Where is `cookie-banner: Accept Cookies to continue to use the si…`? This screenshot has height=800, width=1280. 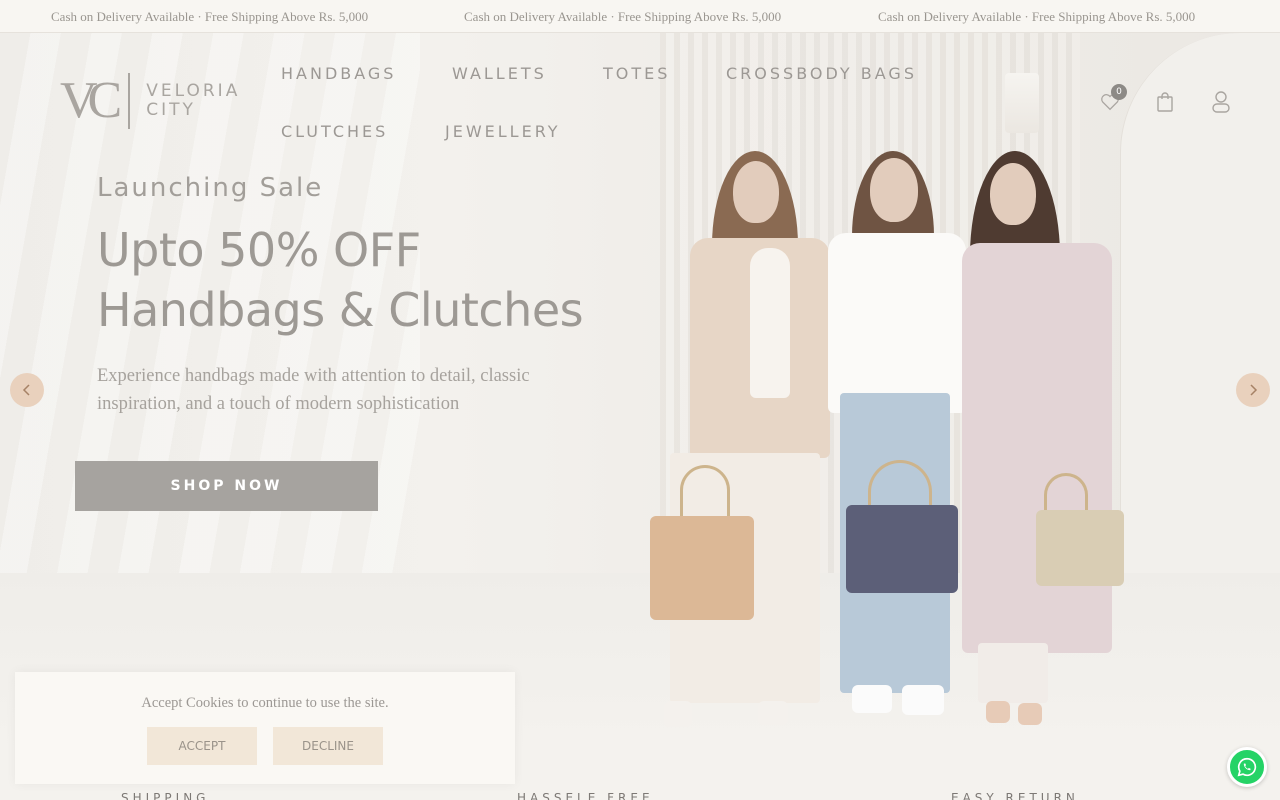
cookie-banner: Accept Cookies to continue to use the si… is located at coordinates (265, 728).